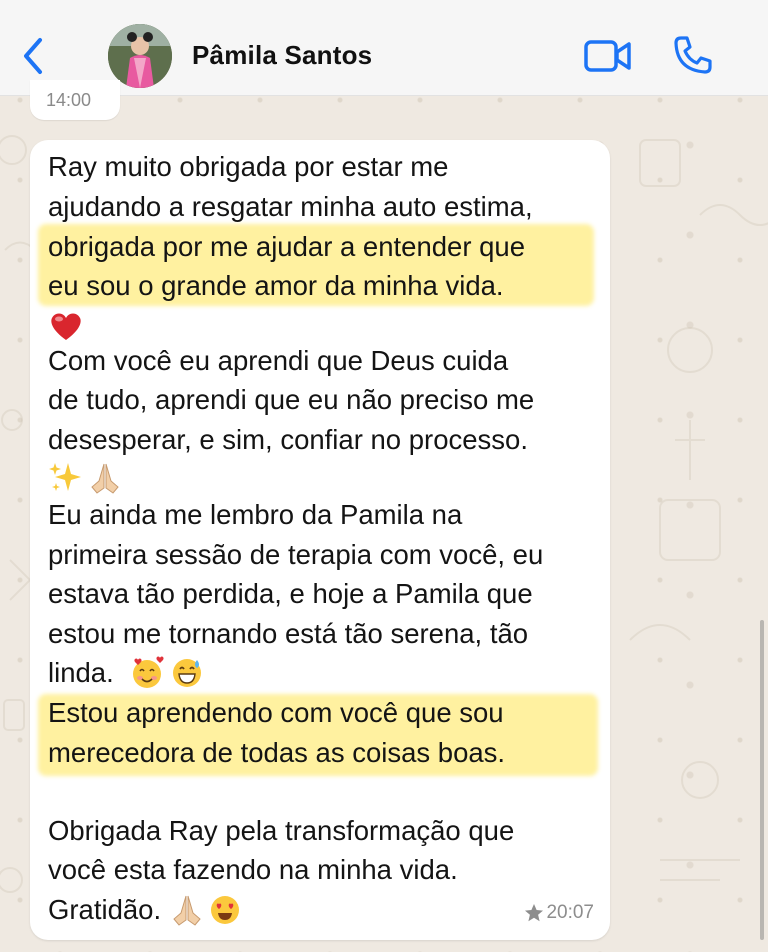 The image size is (768, 952). What do you see at coordinates (762, 780) in the screenshot?
I see `scrollbar` at bounding box center [762, 780].